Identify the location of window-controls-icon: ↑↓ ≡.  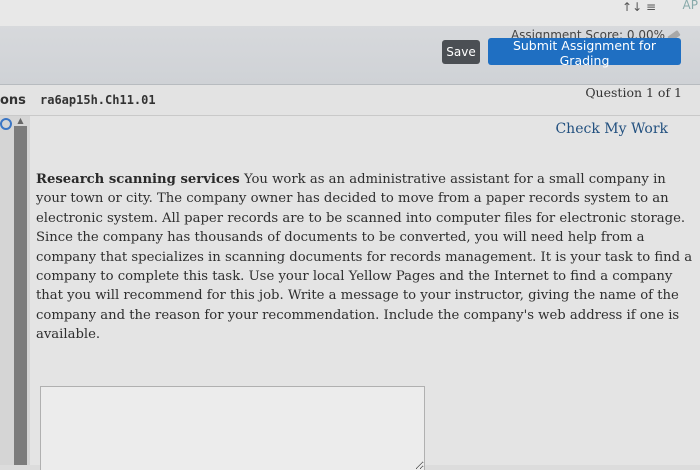
(639, 7).